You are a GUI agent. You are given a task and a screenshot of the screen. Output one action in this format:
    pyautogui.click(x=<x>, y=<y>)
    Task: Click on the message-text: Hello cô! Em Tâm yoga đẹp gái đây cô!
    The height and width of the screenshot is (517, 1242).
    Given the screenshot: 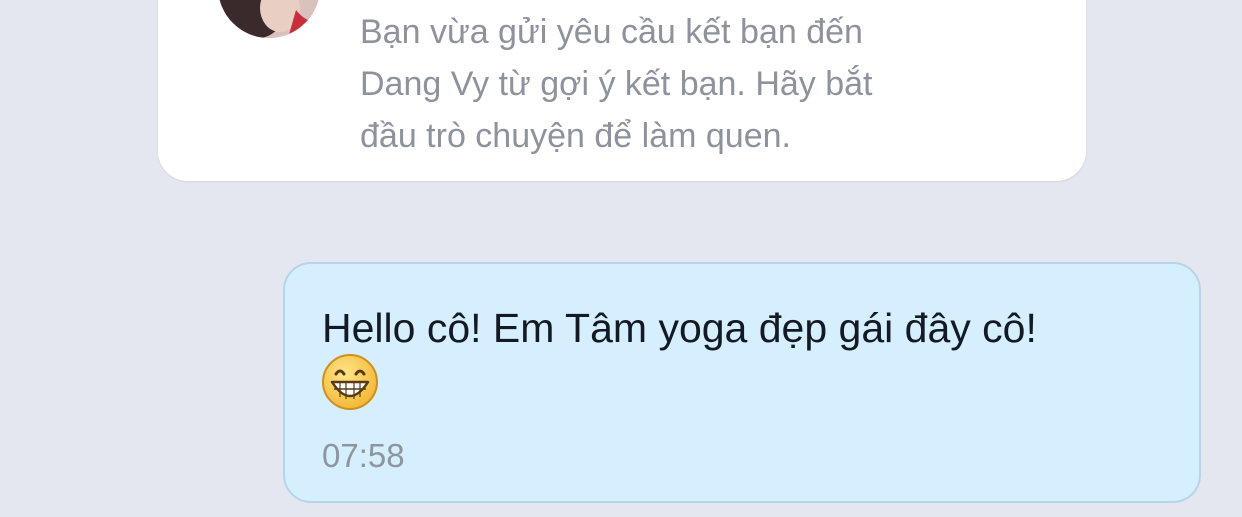 What is the action you would take?
    pyautogui.click(x=679, y=328)
    